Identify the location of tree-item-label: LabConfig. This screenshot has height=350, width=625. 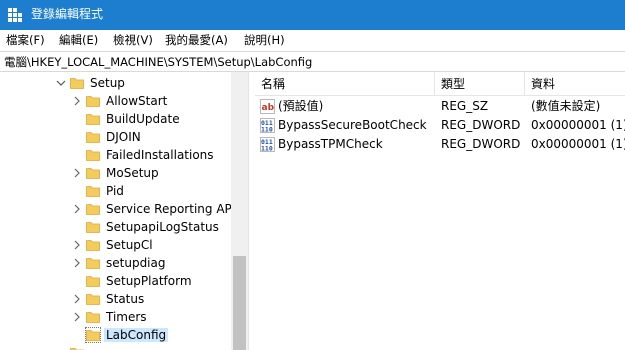
(136, 335).